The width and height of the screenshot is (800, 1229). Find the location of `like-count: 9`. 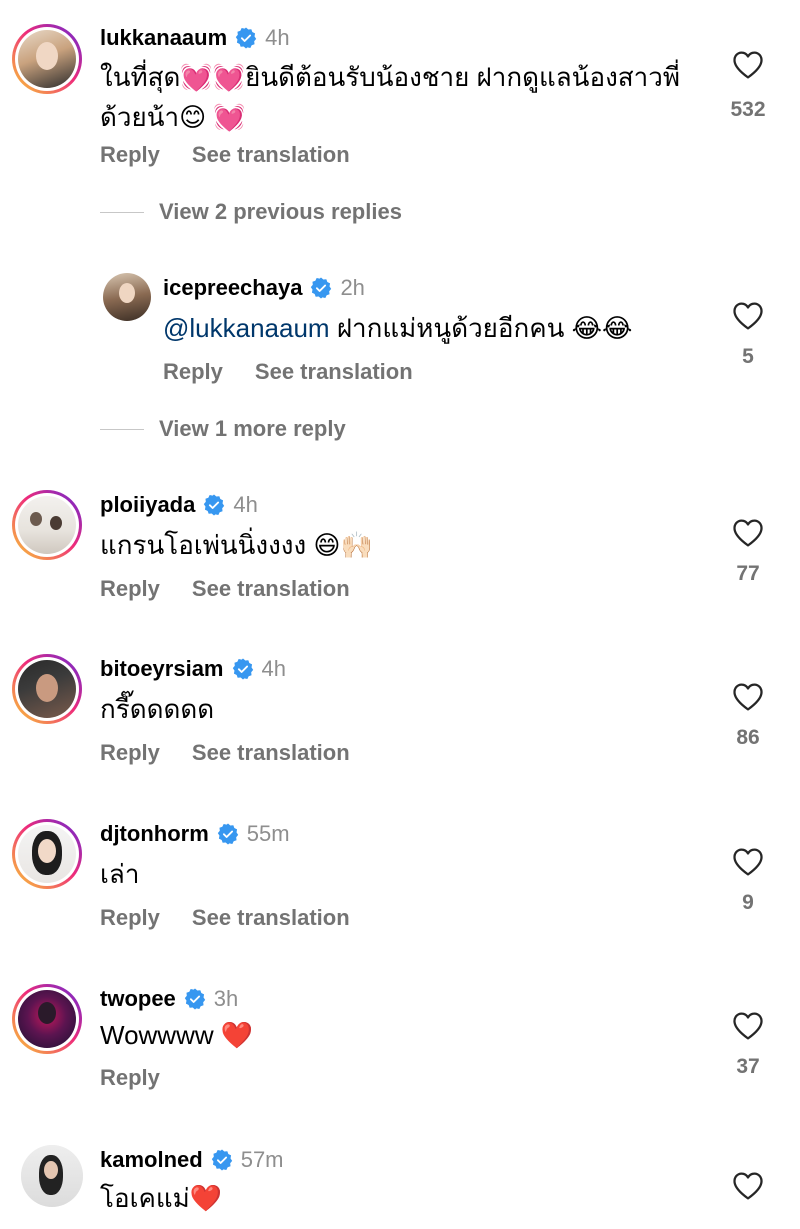

like-count: 9 is located at coordinates (748, 902).